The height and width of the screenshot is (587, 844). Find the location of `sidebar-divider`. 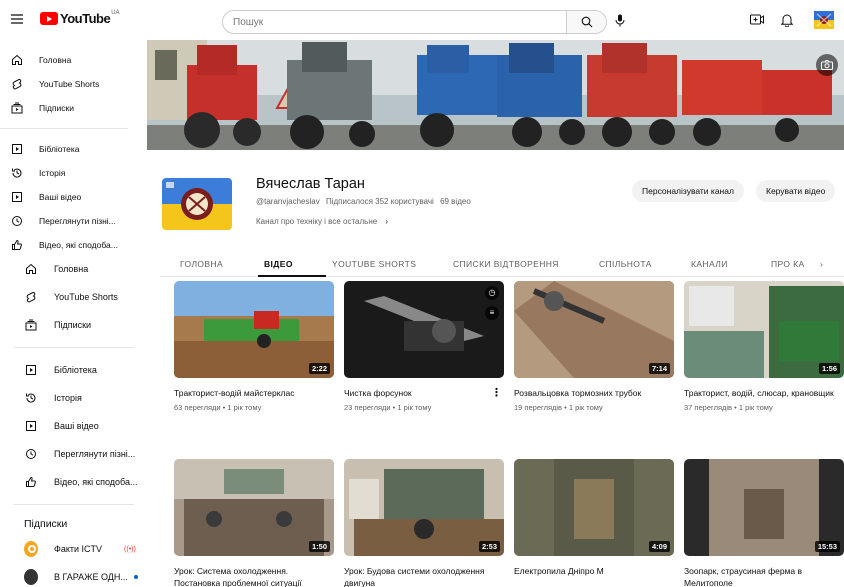

sidebar-divider is located at coordinates (74, 347).